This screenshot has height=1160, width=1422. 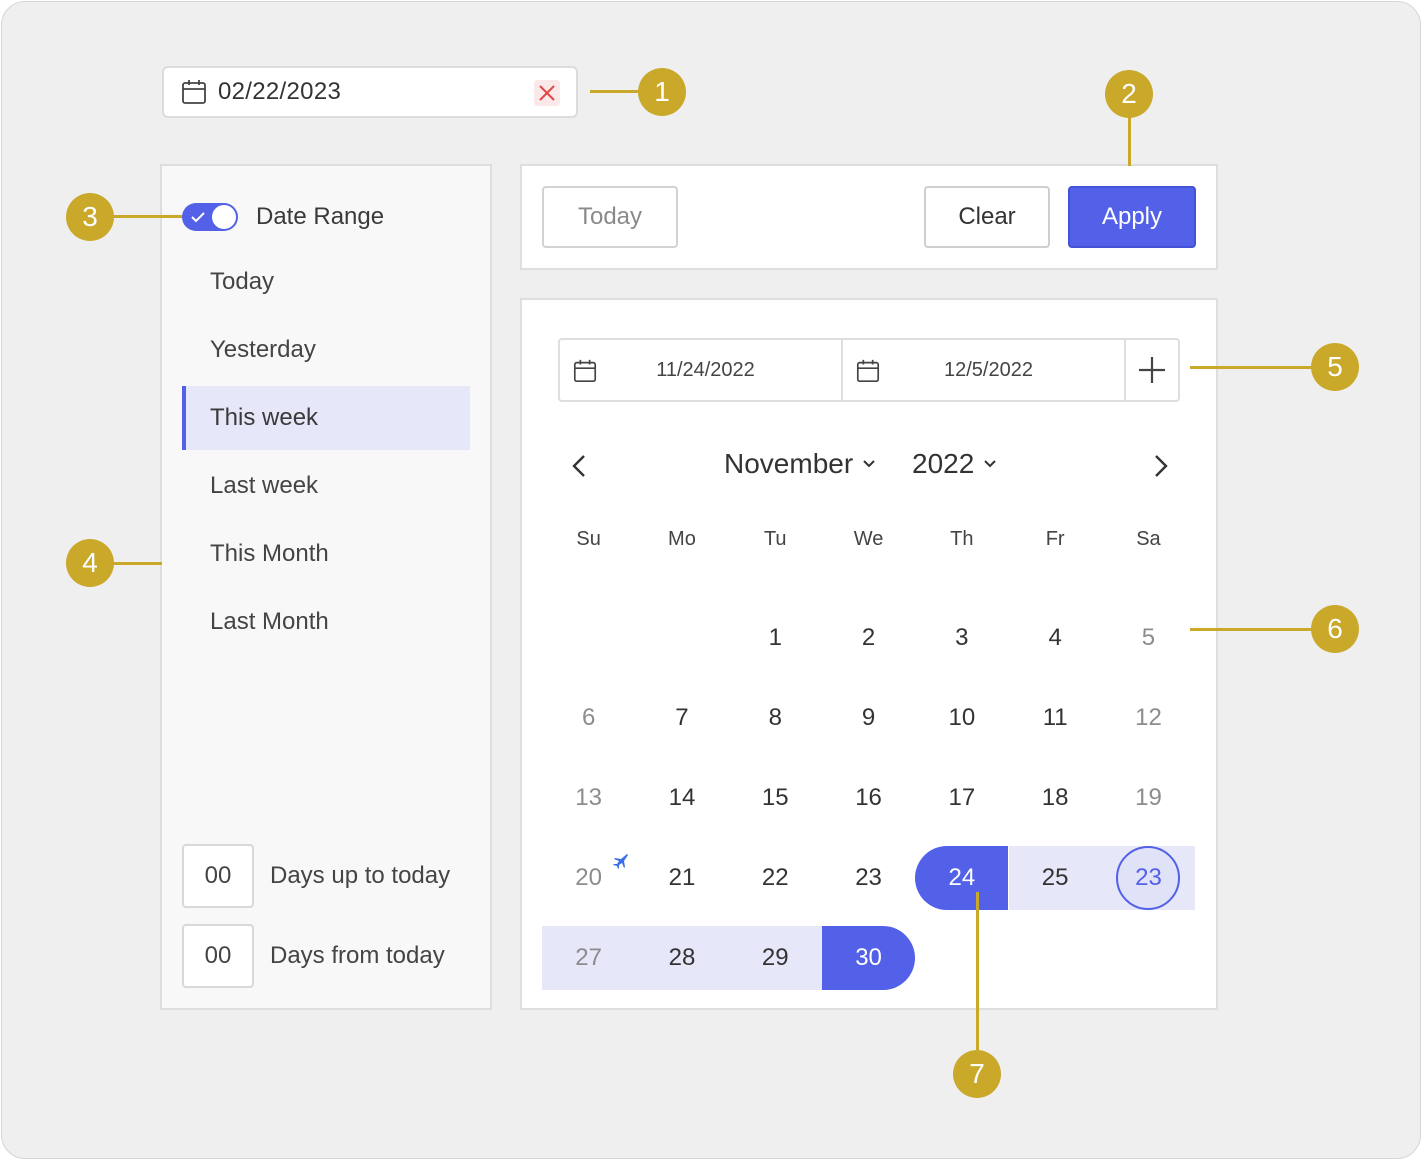 What do you see at coordinates (357, 955) in the screenshot?
I see `days-from-label: Days from today` at bounding box center [357, 955].